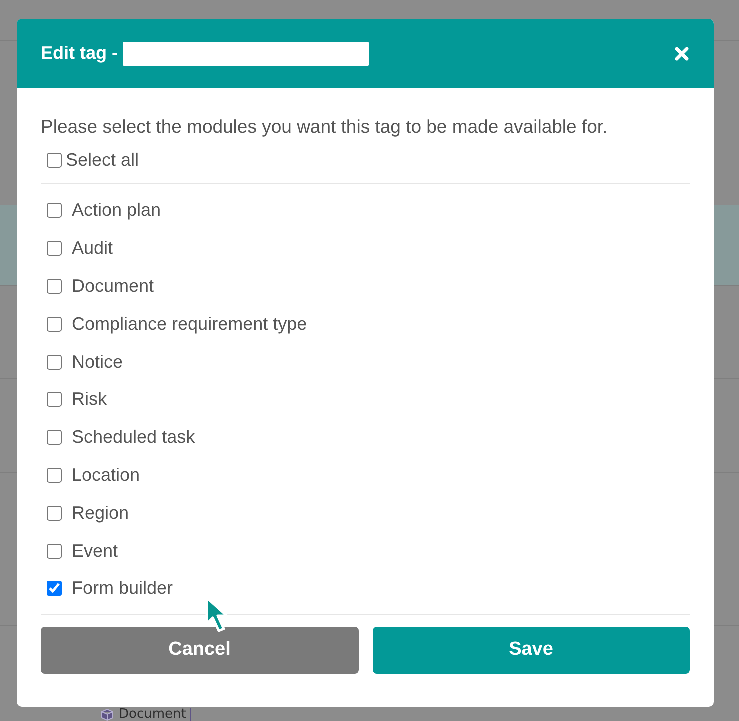  I want to click on cancel-button: Cancel, so click(199, 650).